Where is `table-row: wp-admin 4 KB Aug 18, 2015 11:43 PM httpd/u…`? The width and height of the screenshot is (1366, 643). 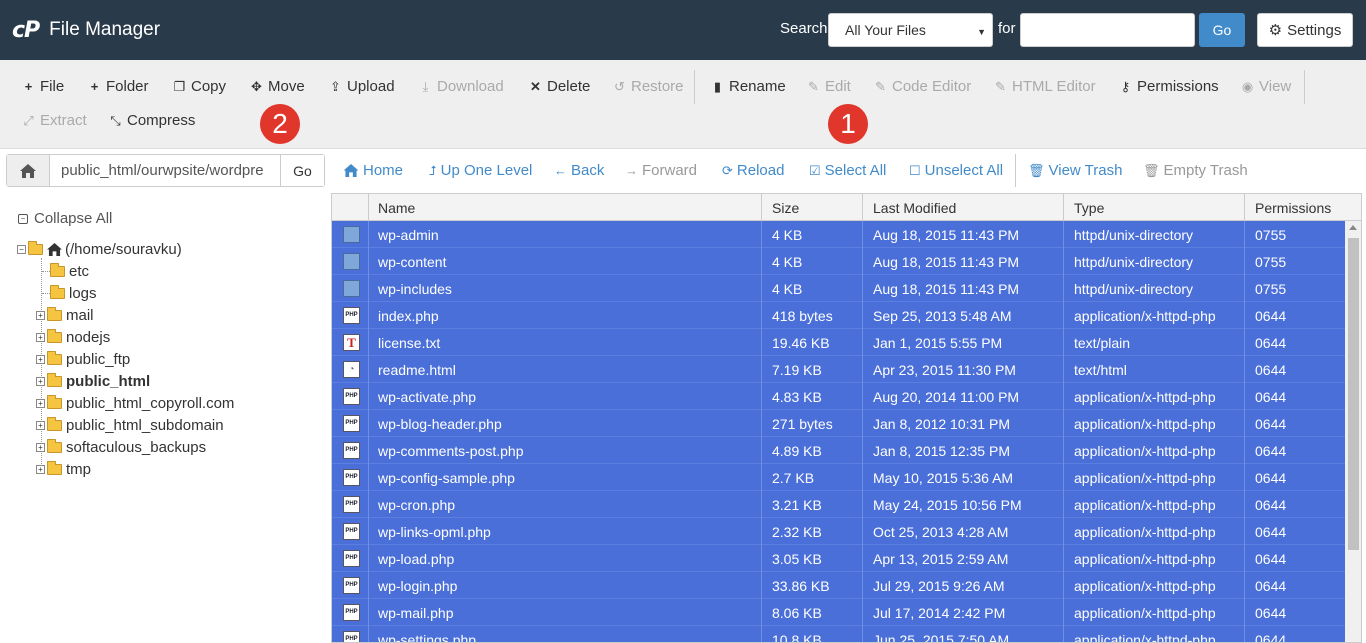
table-row: wp-admin 4 KB Aug 18, 2015 11:43 PM httpd/u… is located at coordinates (838, 234).